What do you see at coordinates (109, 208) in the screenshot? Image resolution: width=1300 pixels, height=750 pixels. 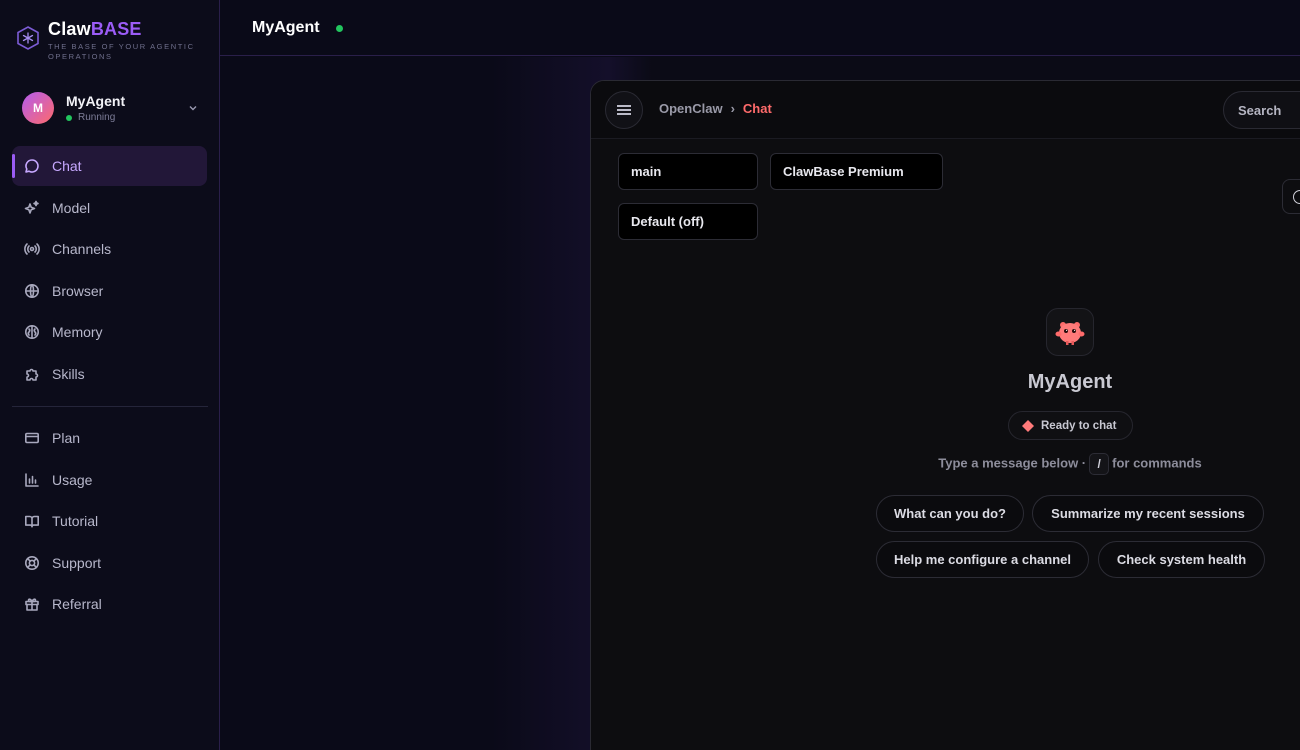 I see `sidebar-item-model: Model` at bounding box center [109, 208].